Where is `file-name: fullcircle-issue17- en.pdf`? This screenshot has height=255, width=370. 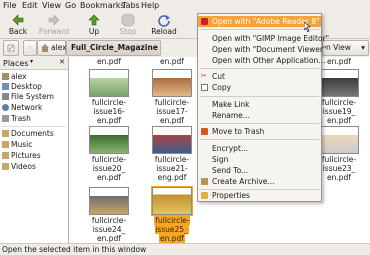 file-name: fullcircle-issue17- en.pdf is located at coordinates (172, 111).